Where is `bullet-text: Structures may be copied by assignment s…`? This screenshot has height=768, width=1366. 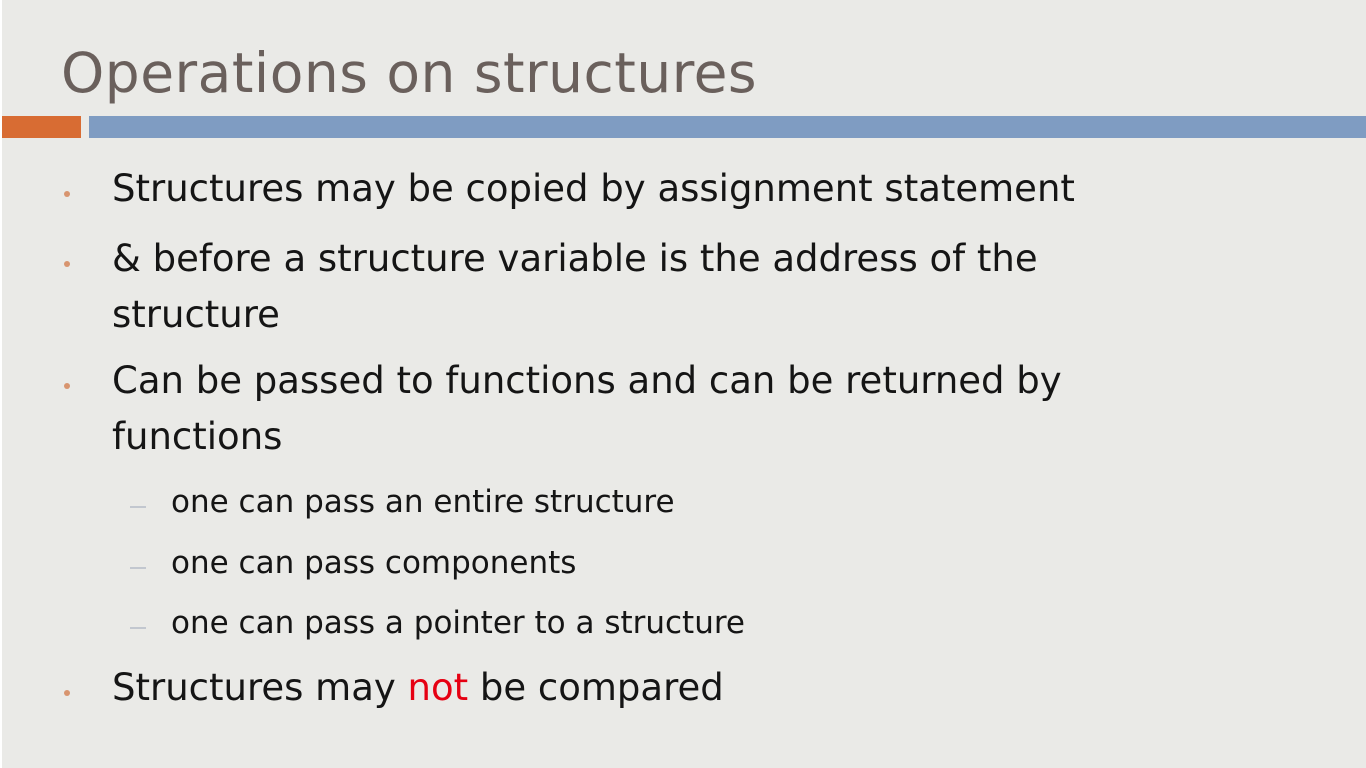 bullet-text: Structures may be copied by assignment s… is located at coordinates (593, 188).